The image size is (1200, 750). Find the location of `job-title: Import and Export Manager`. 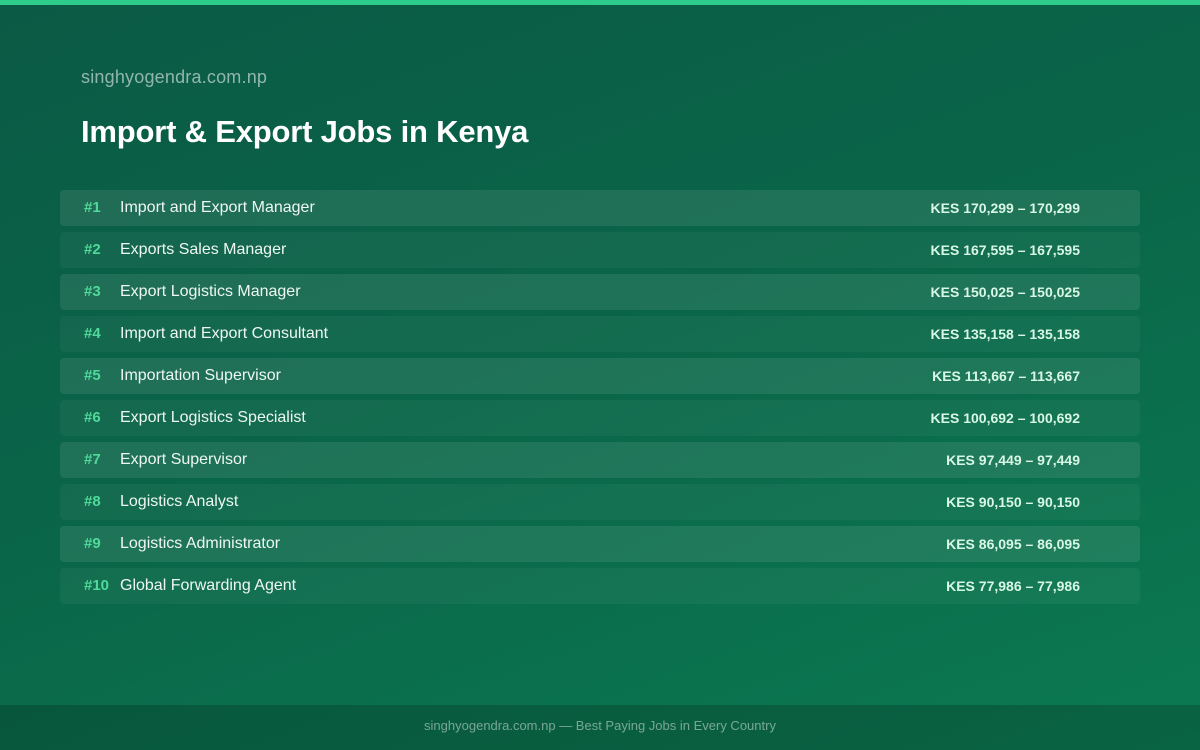

job-title: Import and Export Manager is located at coordinates (217, 207).